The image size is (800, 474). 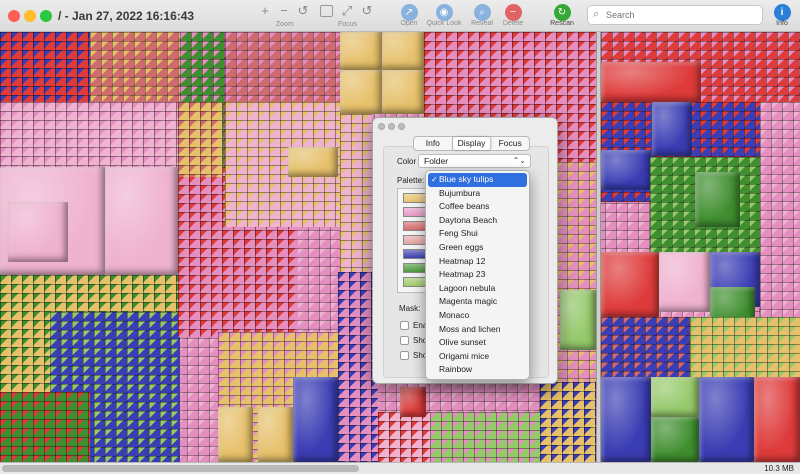 What do you see at coordinates (468, 219) in the screenshot?
I see `palette-menu-item-label: Daytona Beach` at bounding box center [468, 219].